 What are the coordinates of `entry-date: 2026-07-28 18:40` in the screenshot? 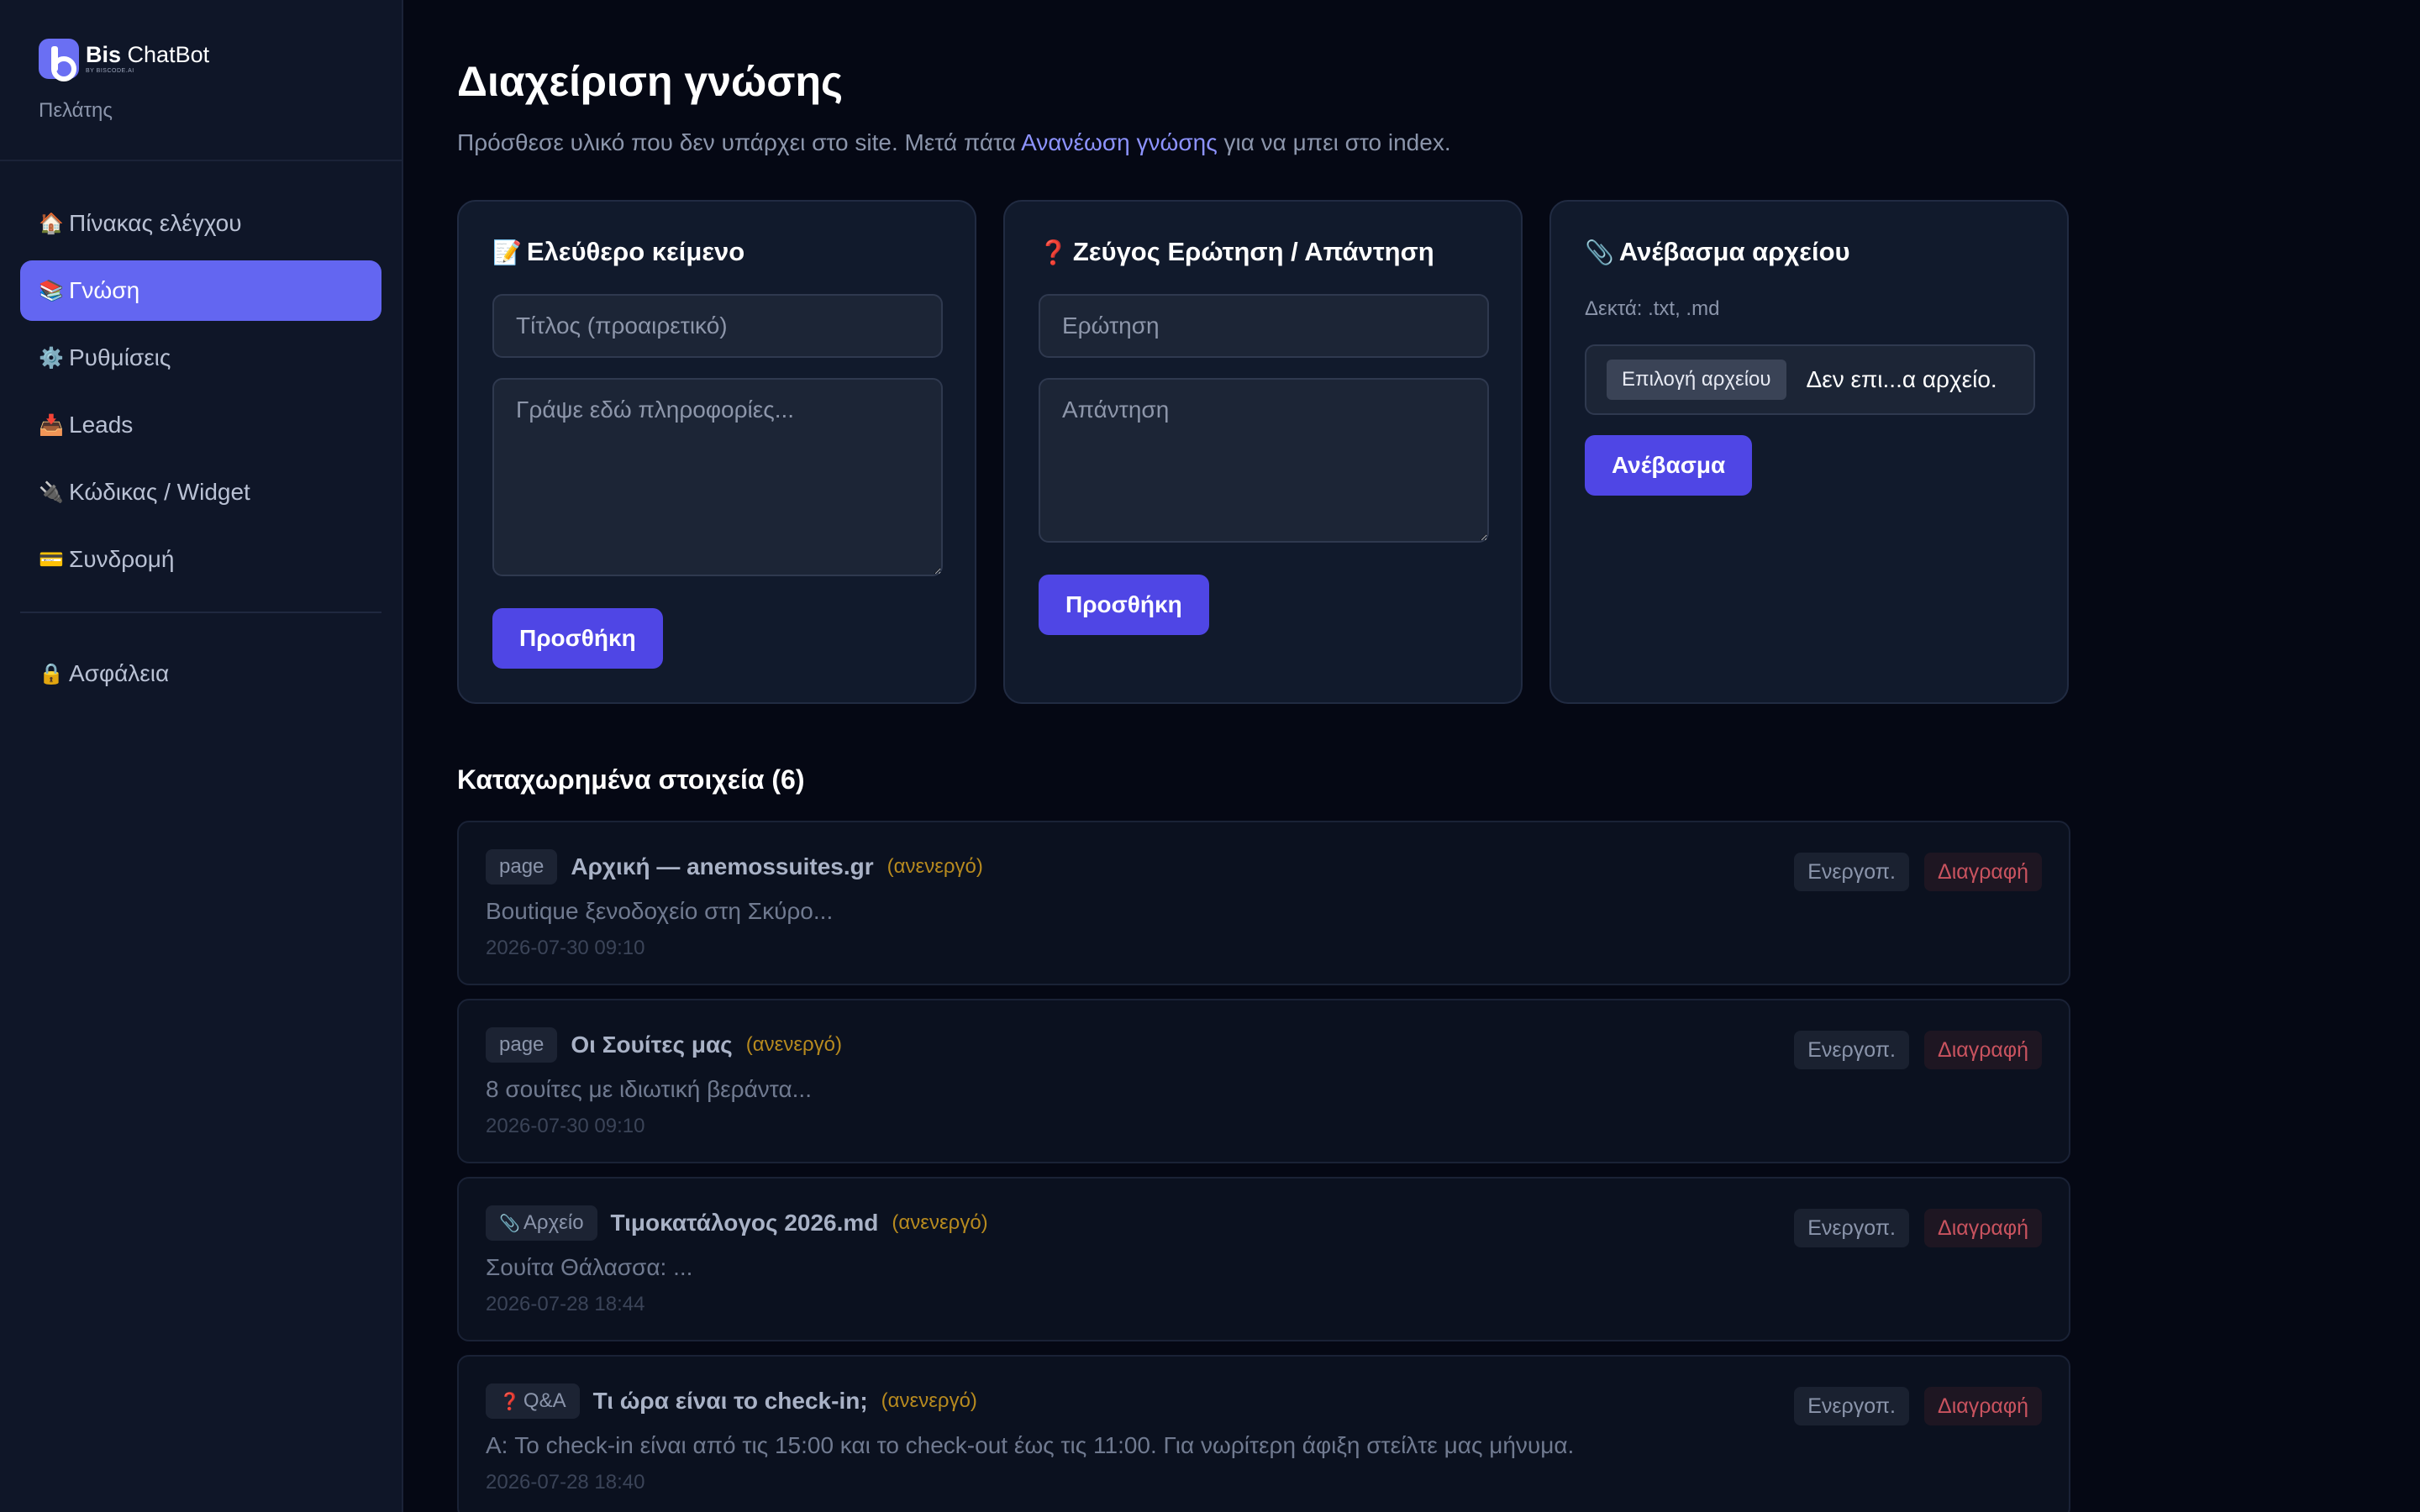 It's located at (566, 1482).